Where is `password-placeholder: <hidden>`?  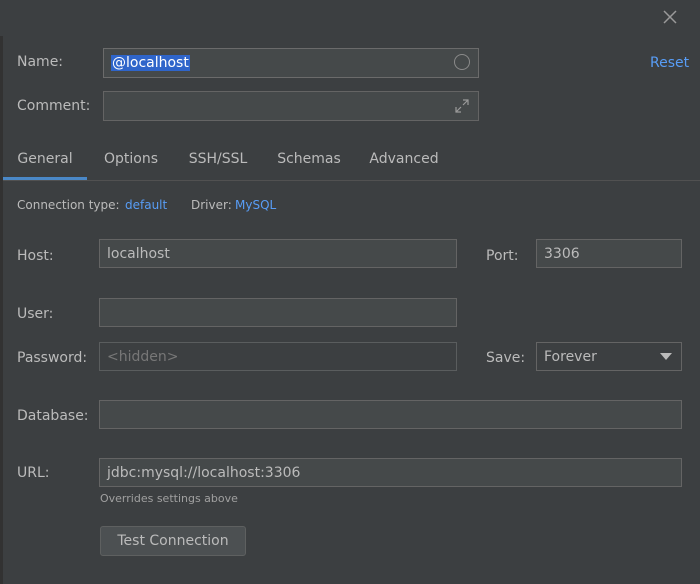
password-placeholder: <hidden> is located at coordinates (143, 356).